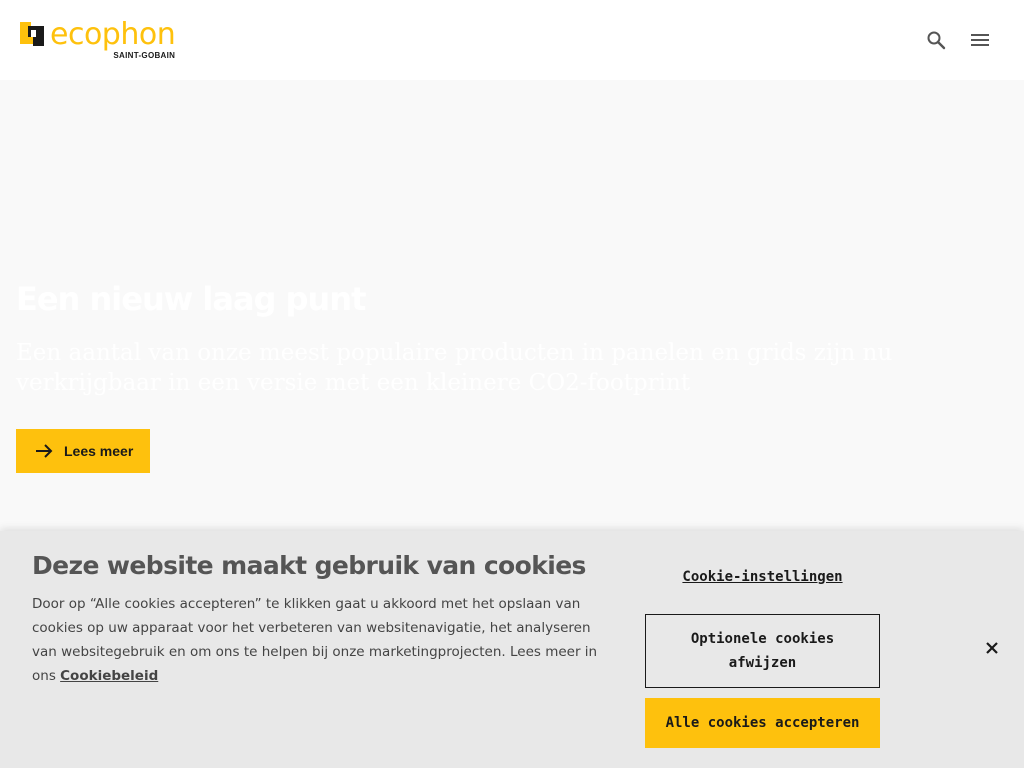  I want to click on ecophon-logo: ecophon SAINT-GOBAIN, so click(98, 39).